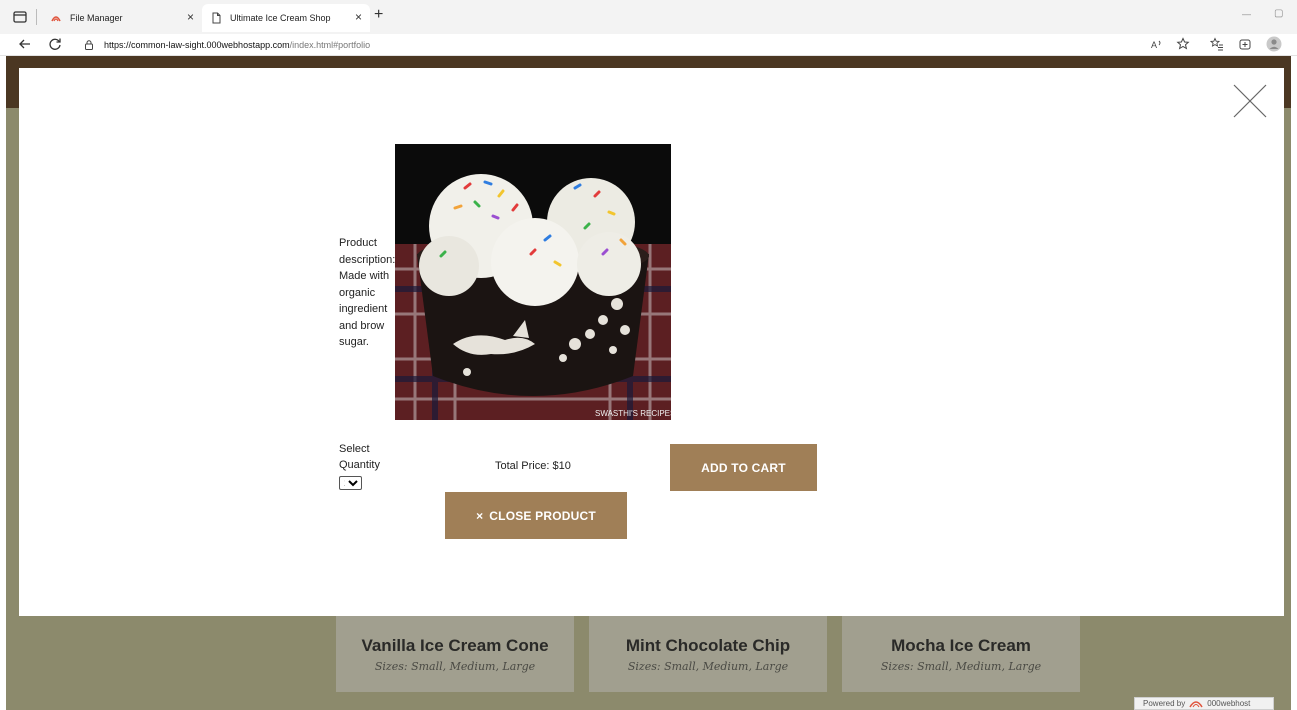 The width and height of the screenshot is (1297, 710). I want to click on powered-by-badge: Powered by 000webhost, so click(1204, 703).